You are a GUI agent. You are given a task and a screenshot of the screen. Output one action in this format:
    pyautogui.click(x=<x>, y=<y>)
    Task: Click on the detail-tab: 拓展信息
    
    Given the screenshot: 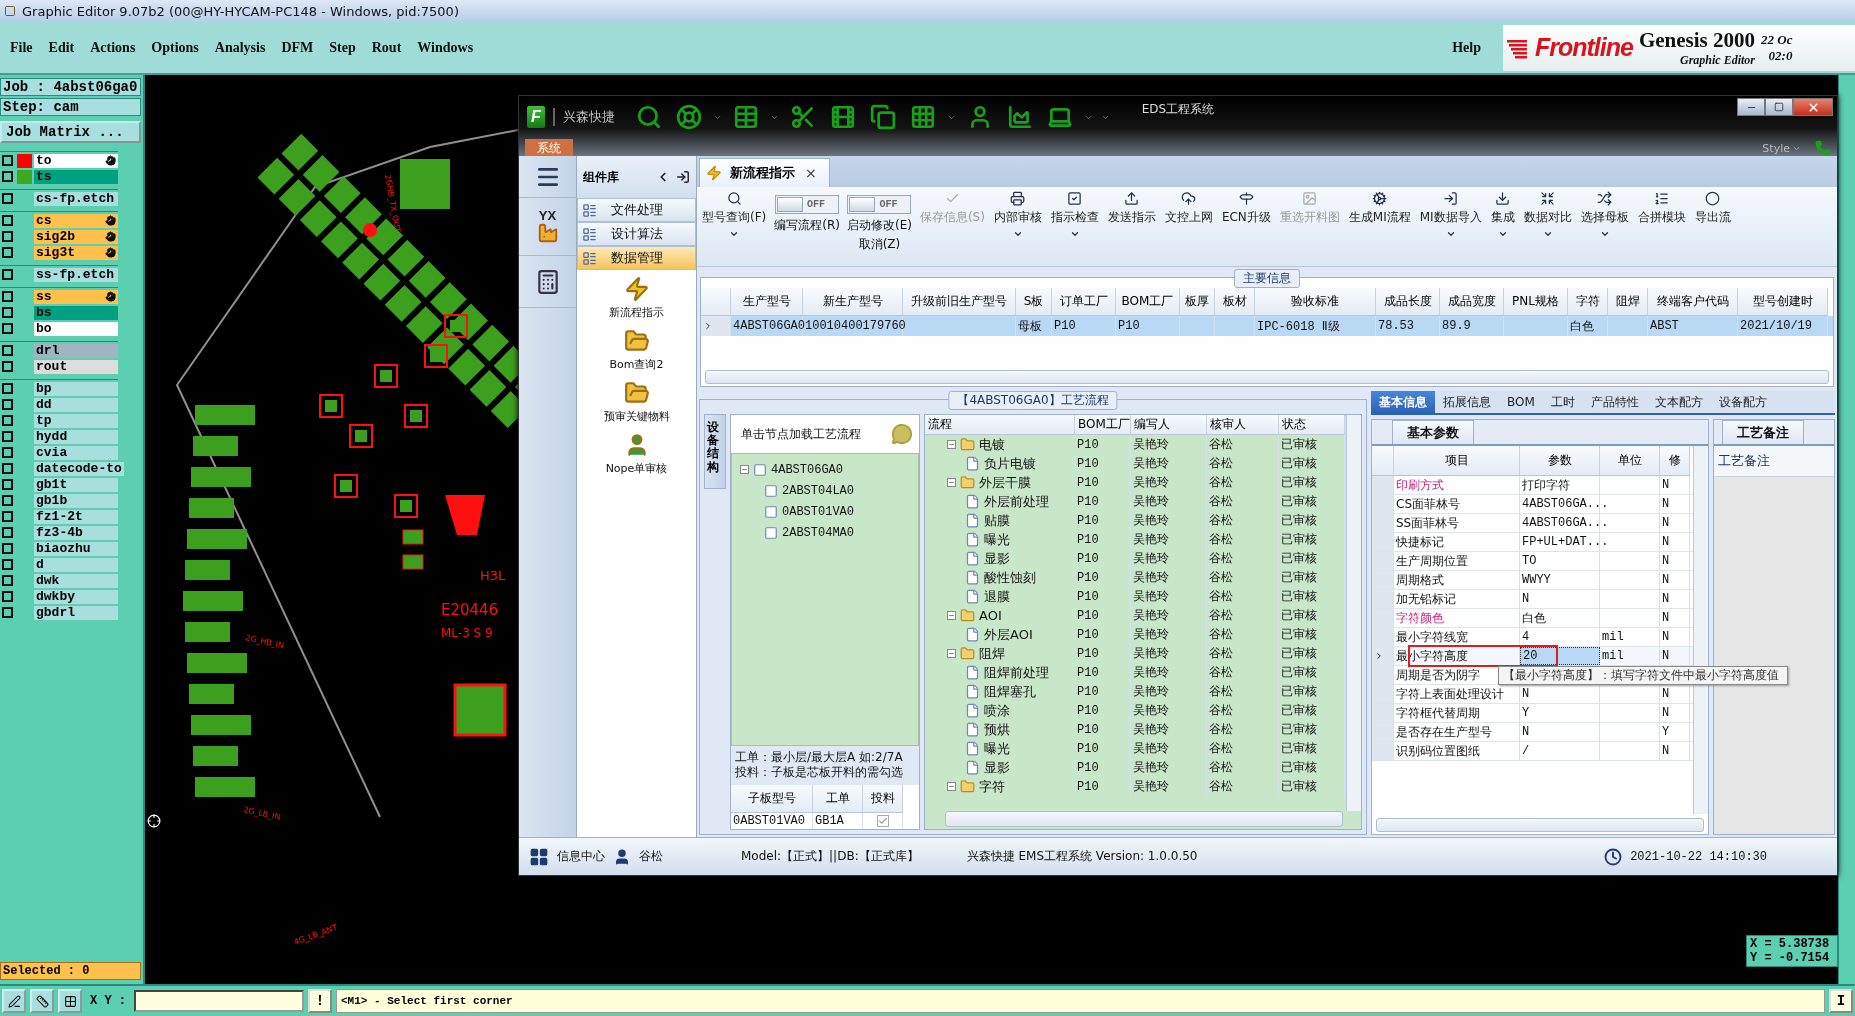 What is the action you would take?
    pyautogui.click(x=1467, y=402)
    